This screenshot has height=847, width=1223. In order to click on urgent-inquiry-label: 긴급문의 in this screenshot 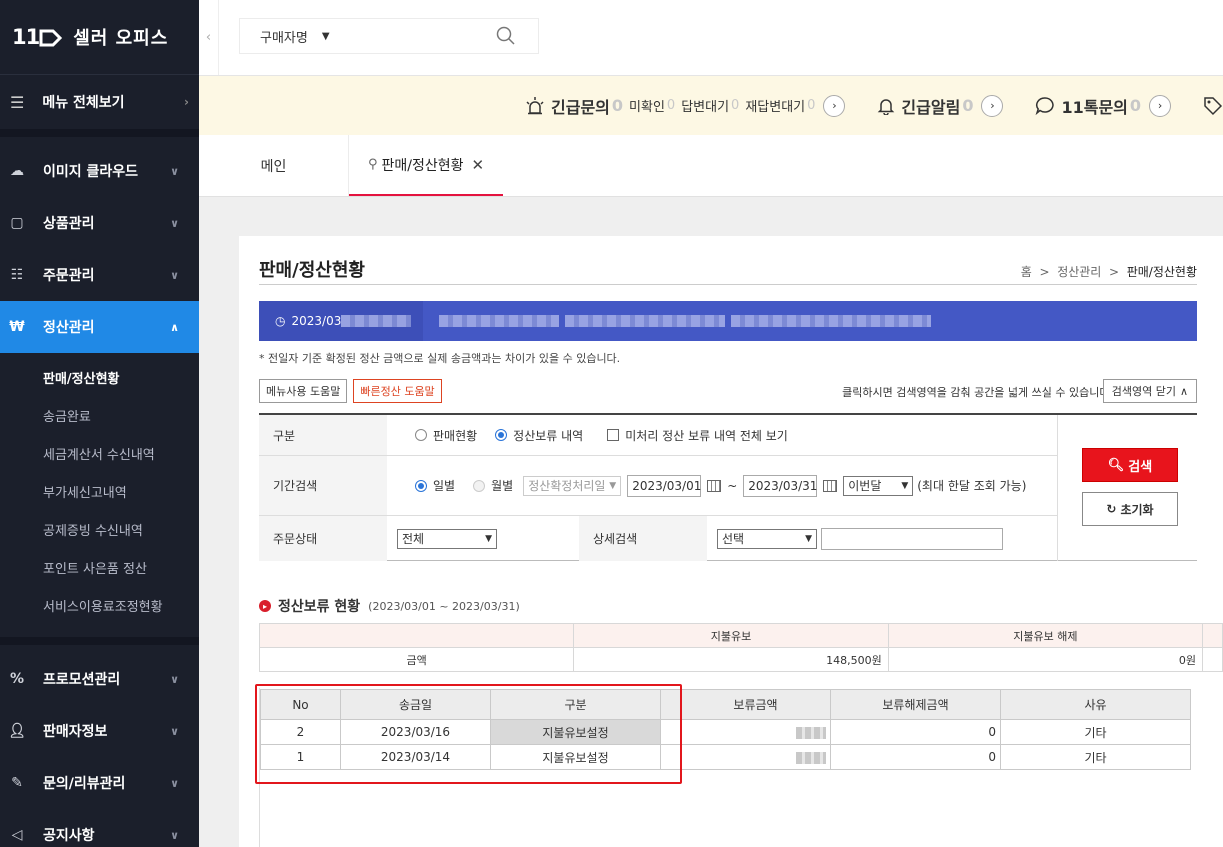, I will do `click(580, 107)`.